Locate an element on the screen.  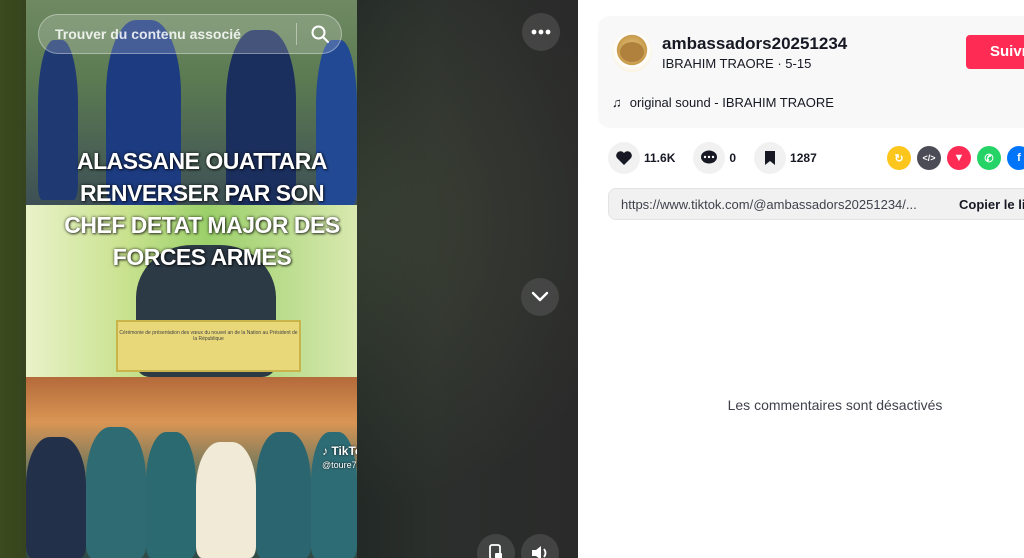
like-button: 11.6K is located at coordinates (641, 158).